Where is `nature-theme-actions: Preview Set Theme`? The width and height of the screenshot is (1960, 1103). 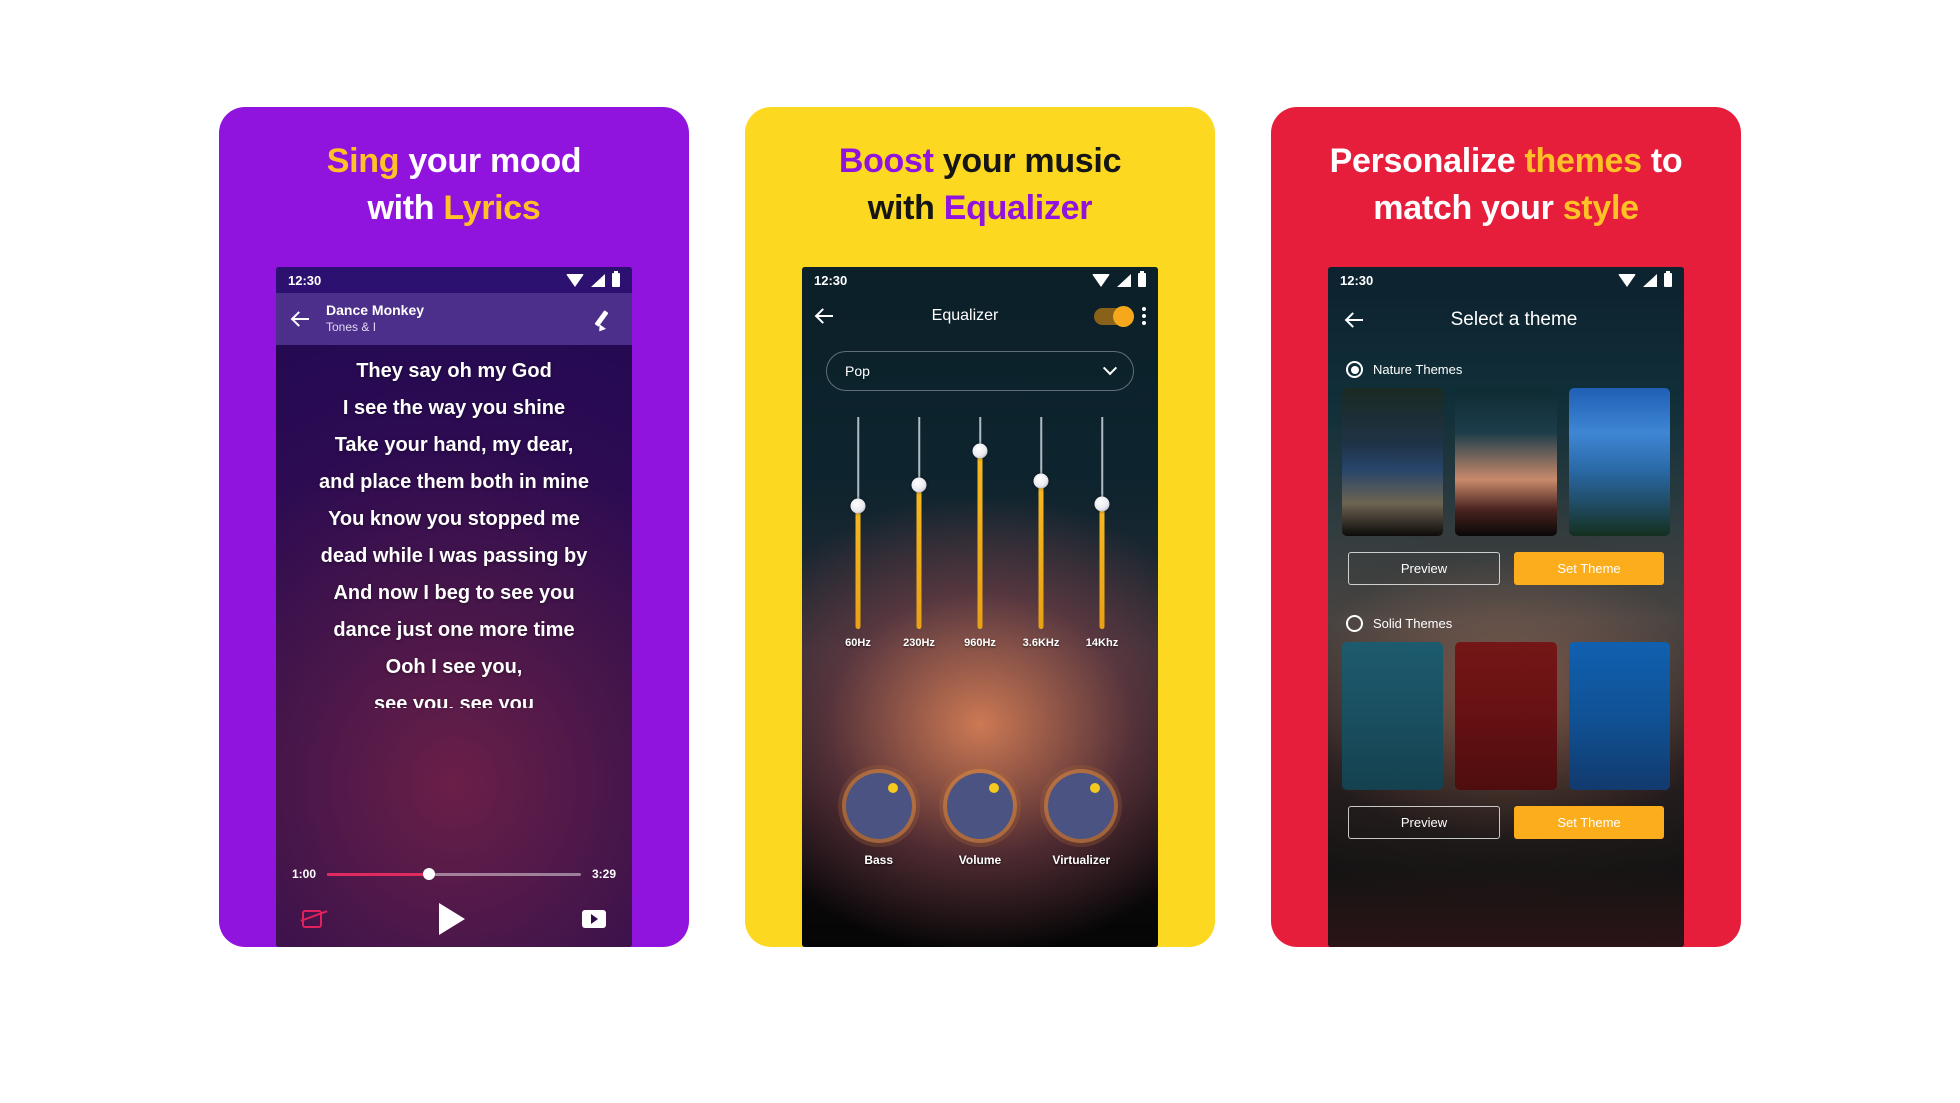 nature-theme-actions: Preview Set Theme is located at coordinates (1506, 565).